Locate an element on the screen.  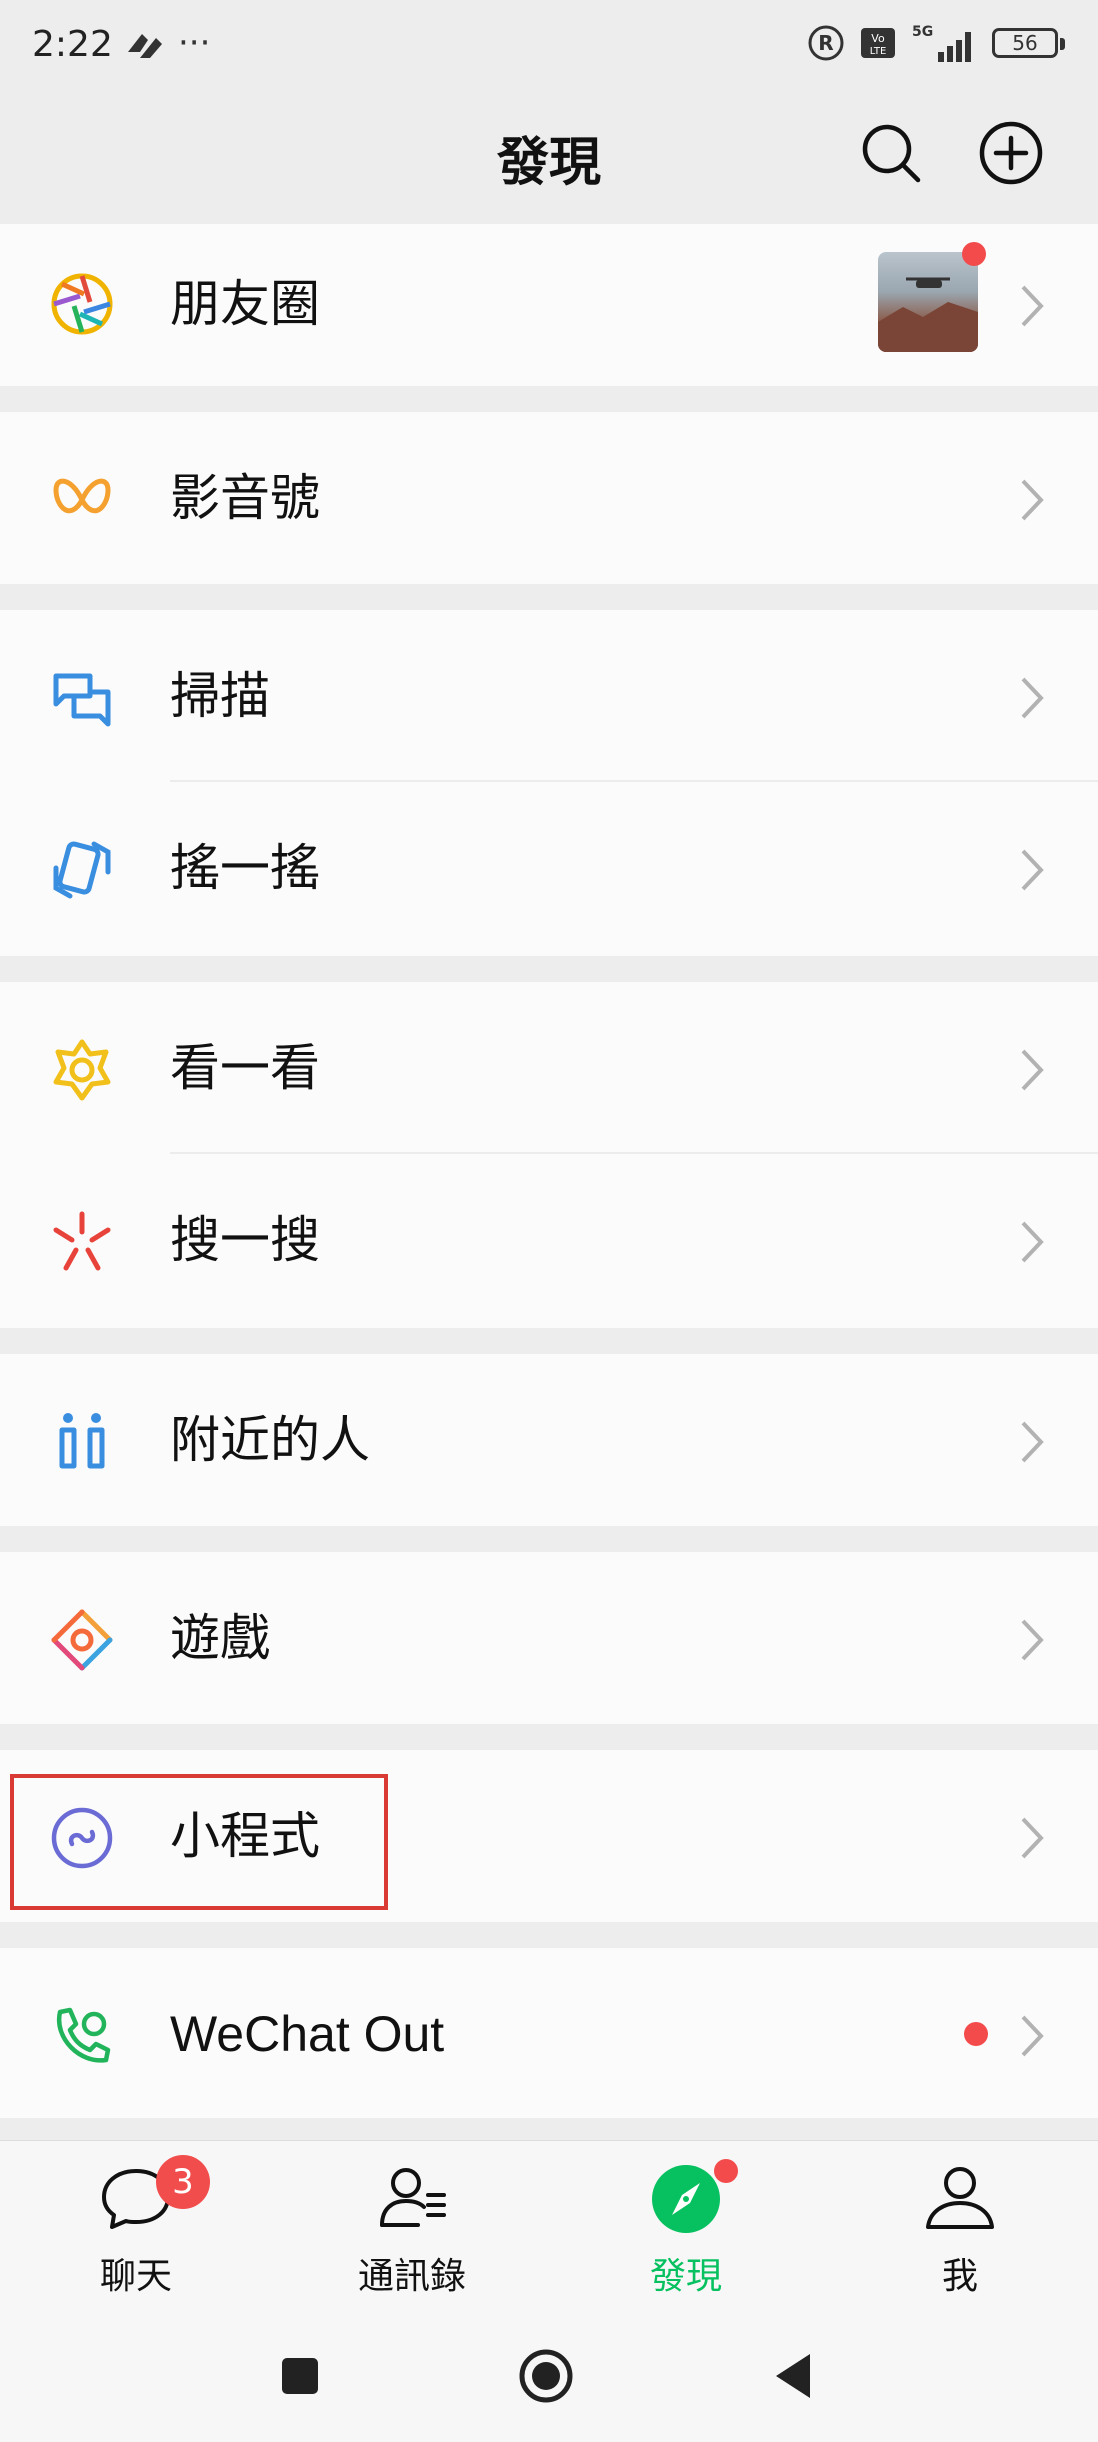
tab-label-me: 我 is located at coordinates (959, 2276).